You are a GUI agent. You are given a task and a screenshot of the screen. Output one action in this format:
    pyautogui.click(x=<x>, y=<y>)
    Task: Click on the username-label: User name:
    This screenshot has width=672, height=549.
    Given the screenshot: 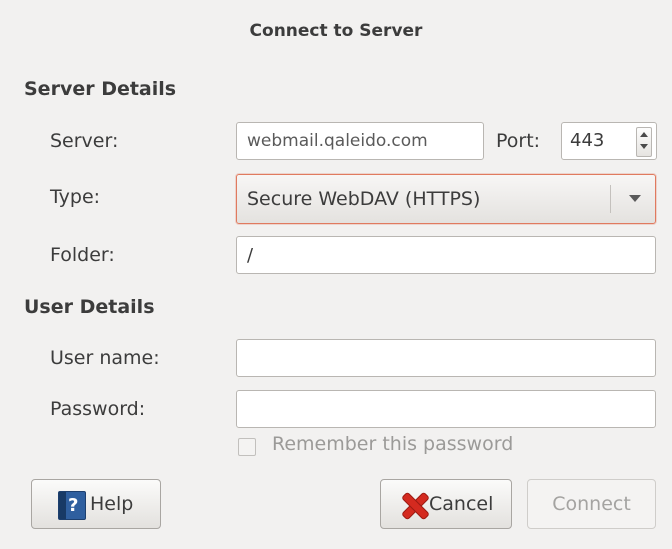 What is the action you would take?
    pyautogui.click(x=105, y=358)
    